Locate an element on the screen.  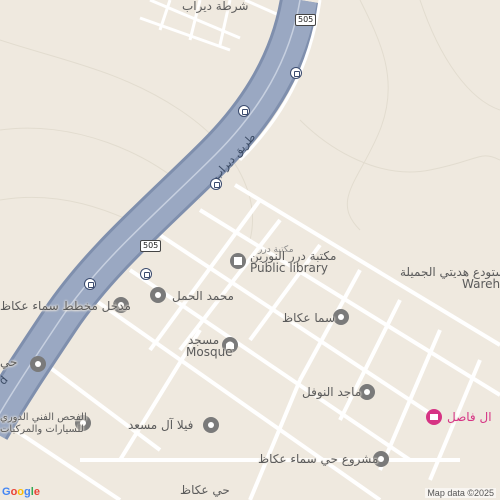
place-samaa-okaz-entrance: مدخل مخطط سماء عكاظ is located at coordinates (65, 306).